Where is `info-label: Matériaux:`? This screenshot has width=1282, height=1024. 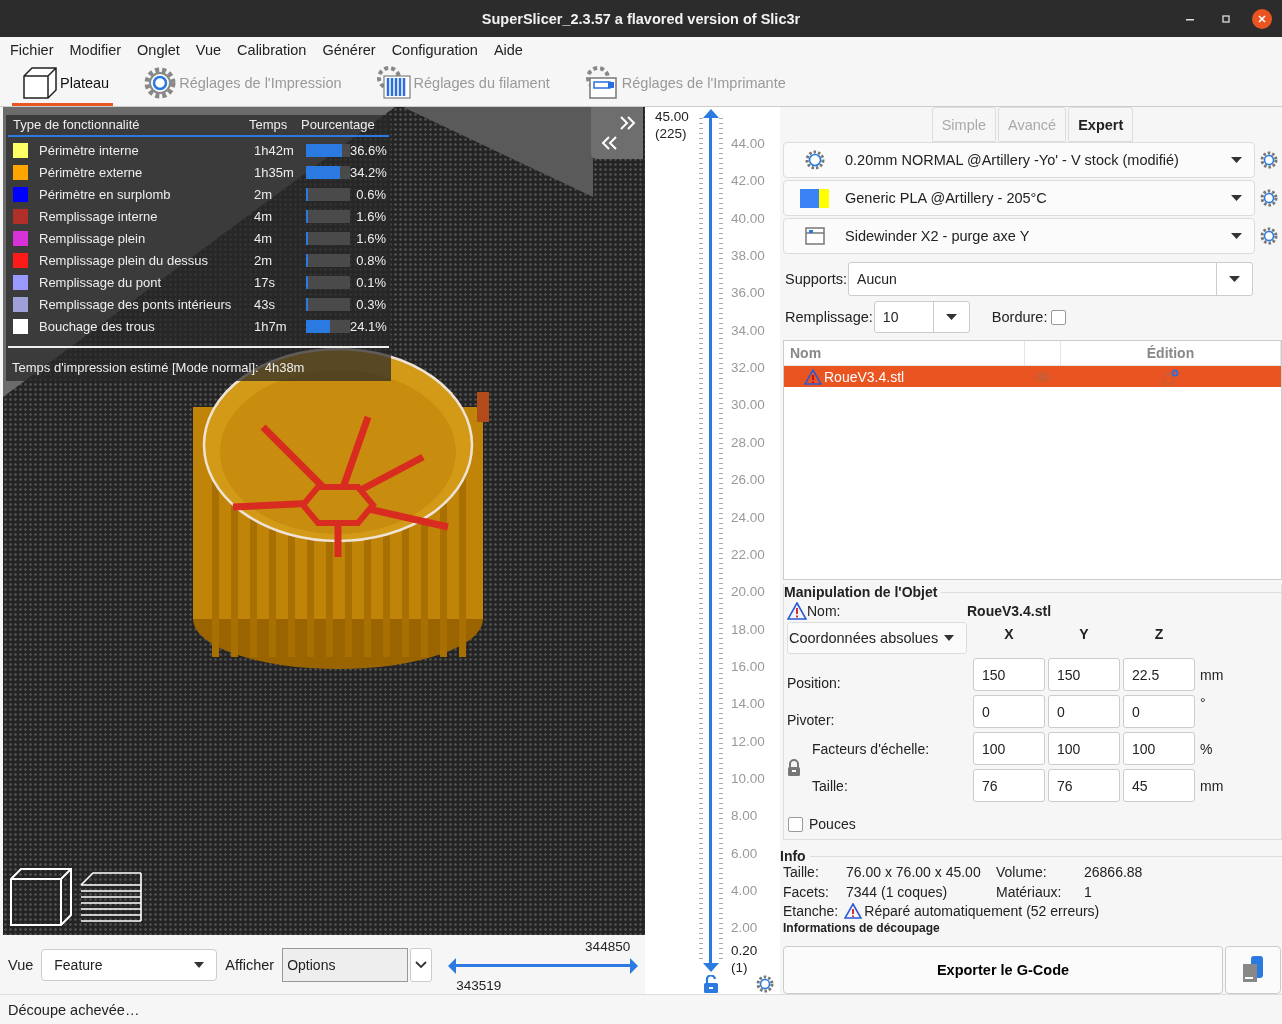
info-label: Matériaux: is located at coordinates (1029, 892).